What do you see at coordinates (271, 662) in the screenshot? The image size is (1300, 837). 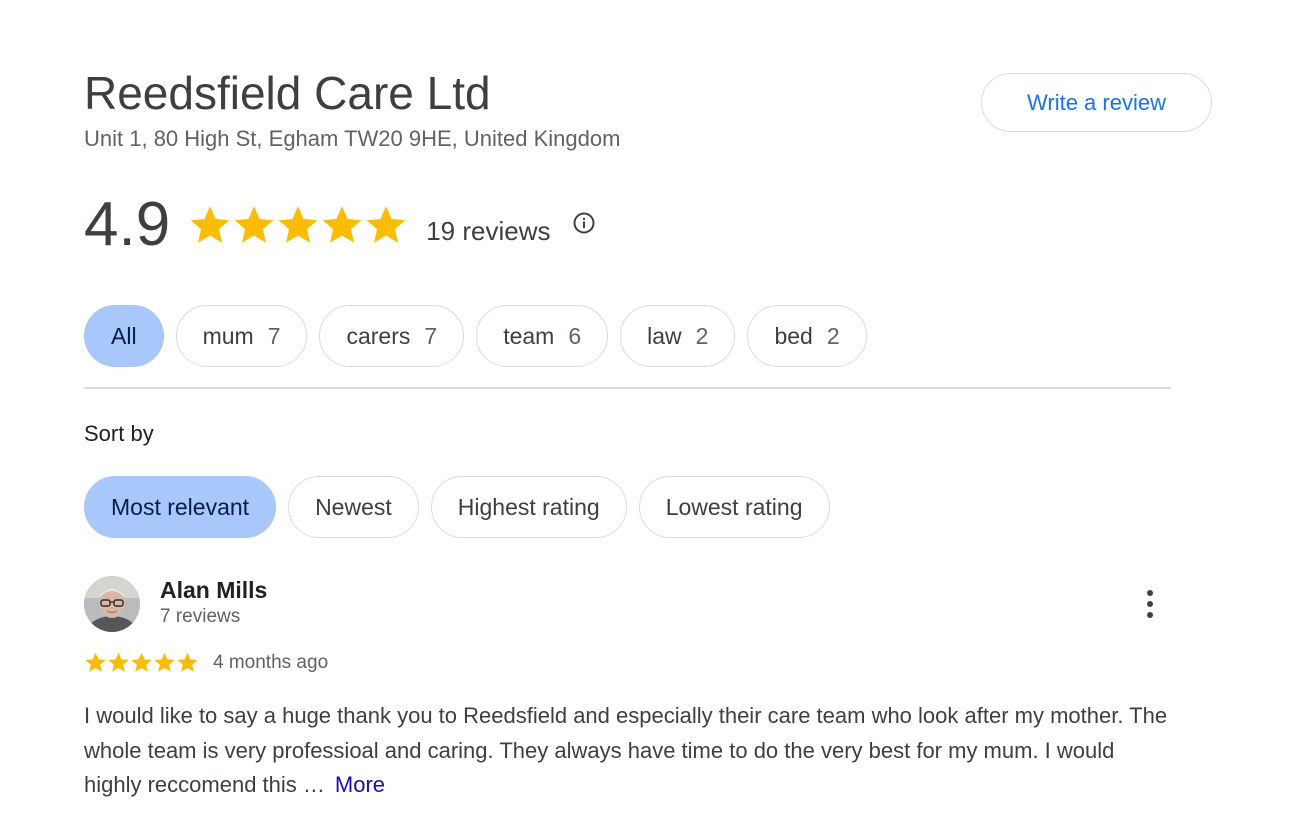 I see `review-time: 4 months ago` at bounding box center [271, 662].